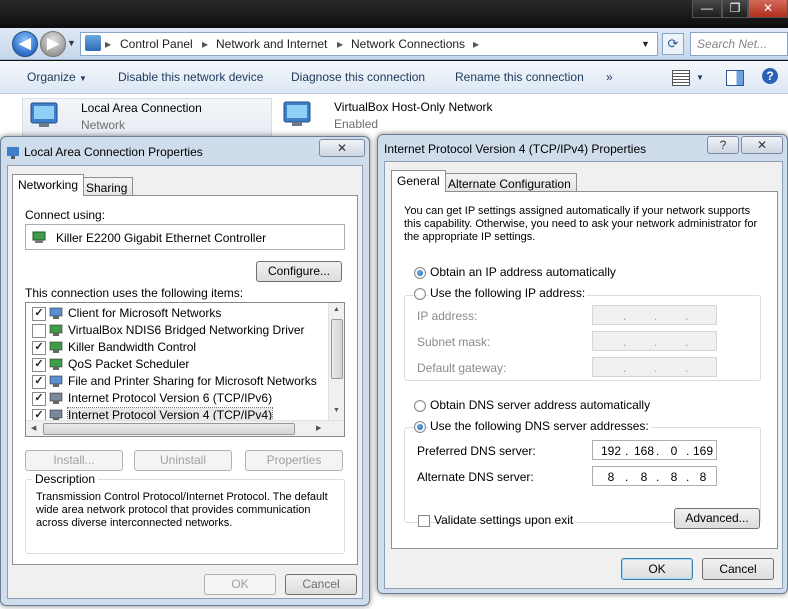  Describe the element at coordinates (523, 272) in the screenshot. I see `obtain-ip-label: Obtain an IP address automatically` at that location.